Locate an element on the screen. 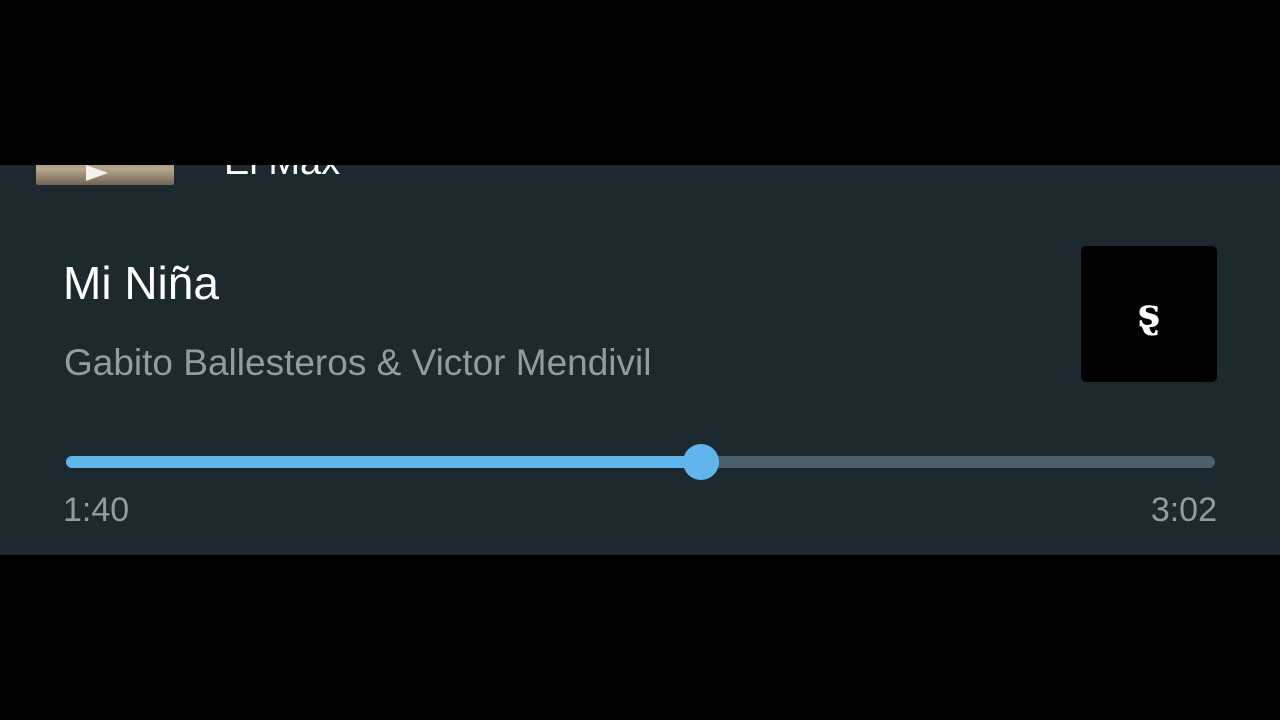 This screenshot has height=720, width=1280. album-cover: ȿ is located at coordinates (1149, 314).